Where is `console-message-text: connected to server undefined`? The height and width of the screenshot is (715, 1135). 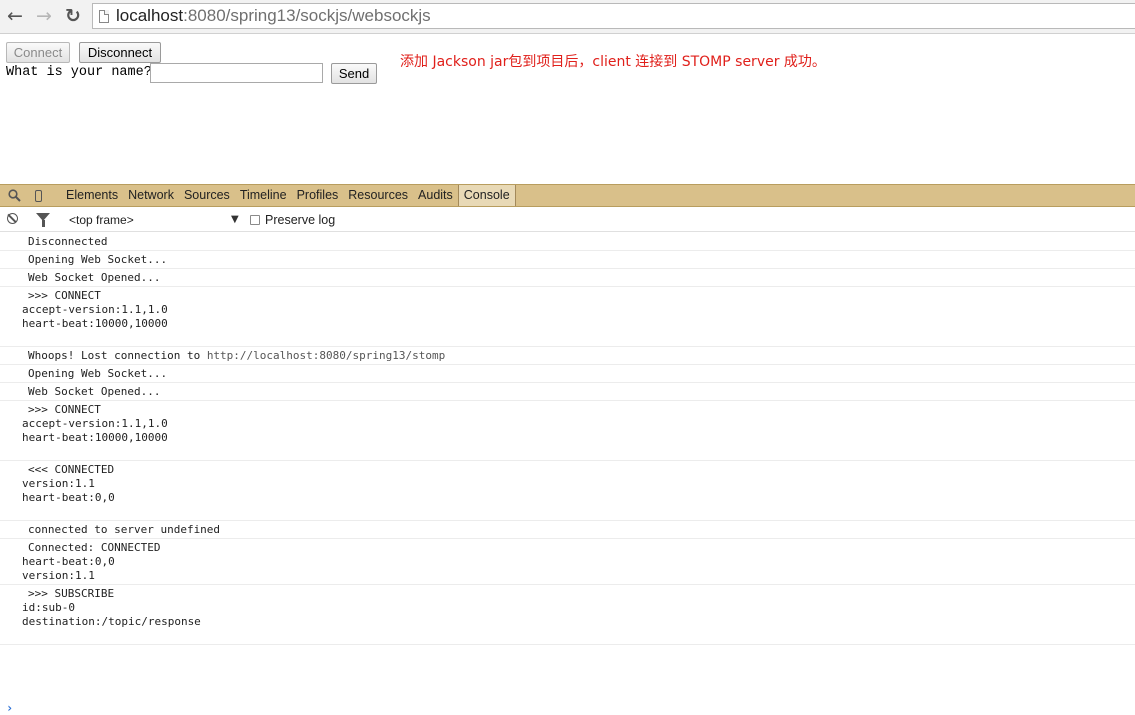 console-message-text: connected to server undefined is located at coordinates (124, 529).